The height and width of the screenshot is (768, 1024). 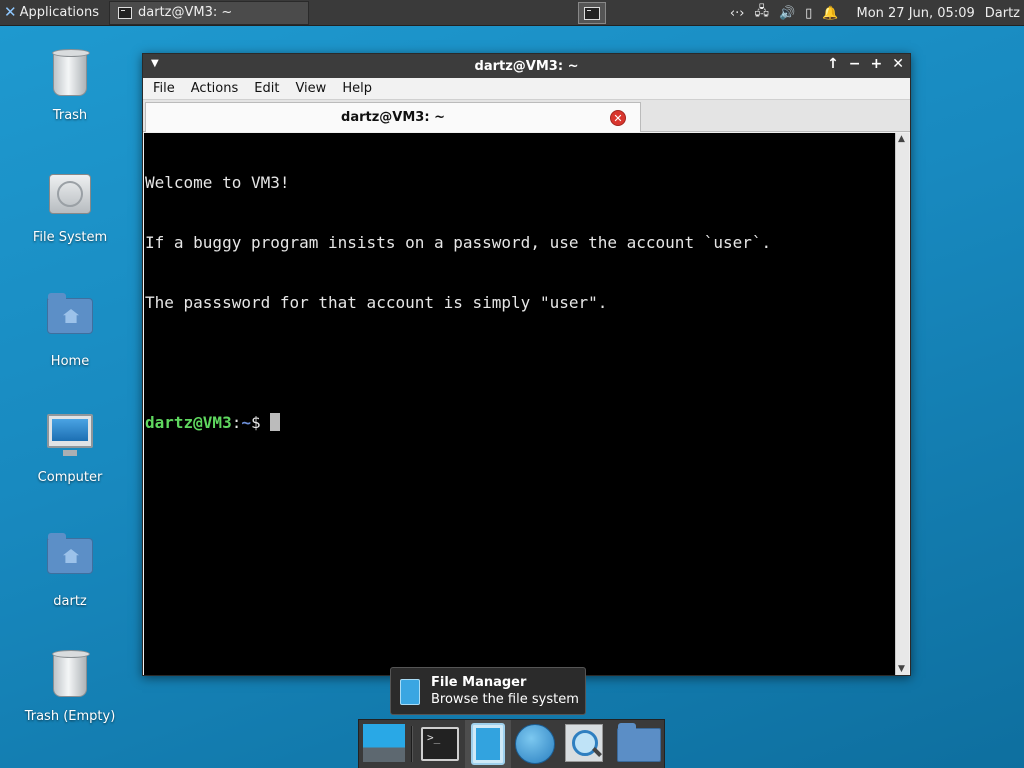 What do you see at coordinates (488, 744) in the screenshot?
I see `file-manager-launcher-icon` at bounding box center [488, 744].